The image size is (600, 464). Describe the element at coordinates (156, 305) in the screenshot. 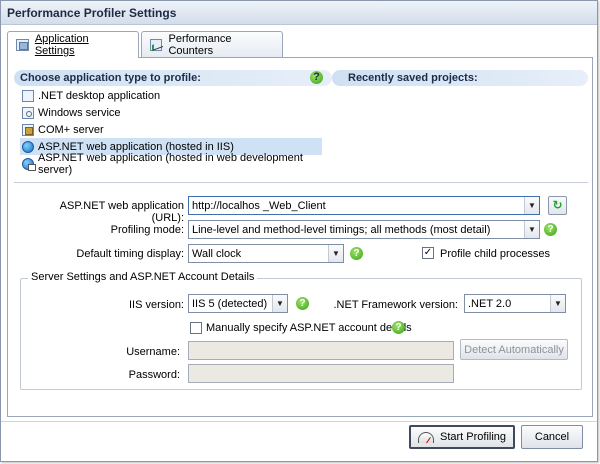

I see `iis-version-label: IIS version:` at that location.